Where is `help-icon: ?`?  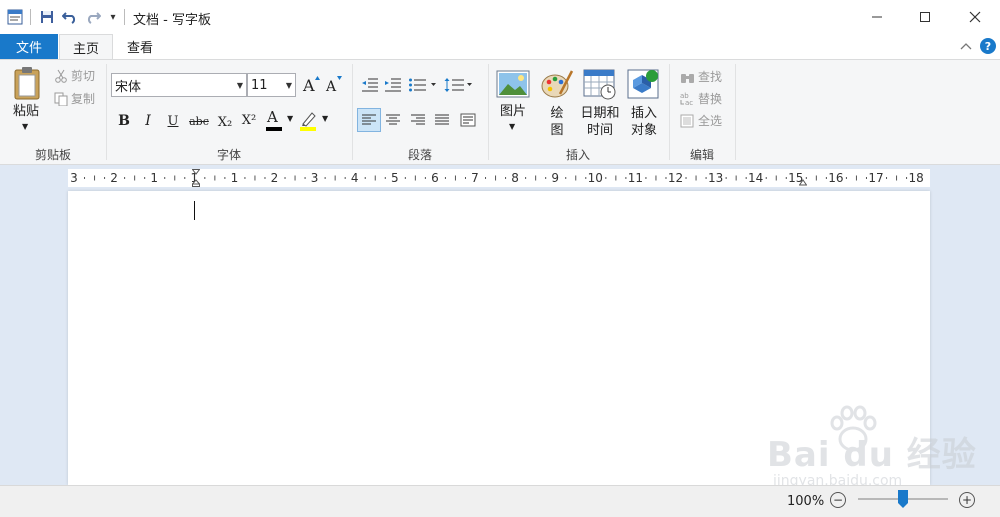
help-icon: ? is located at coordinates (988, 46).